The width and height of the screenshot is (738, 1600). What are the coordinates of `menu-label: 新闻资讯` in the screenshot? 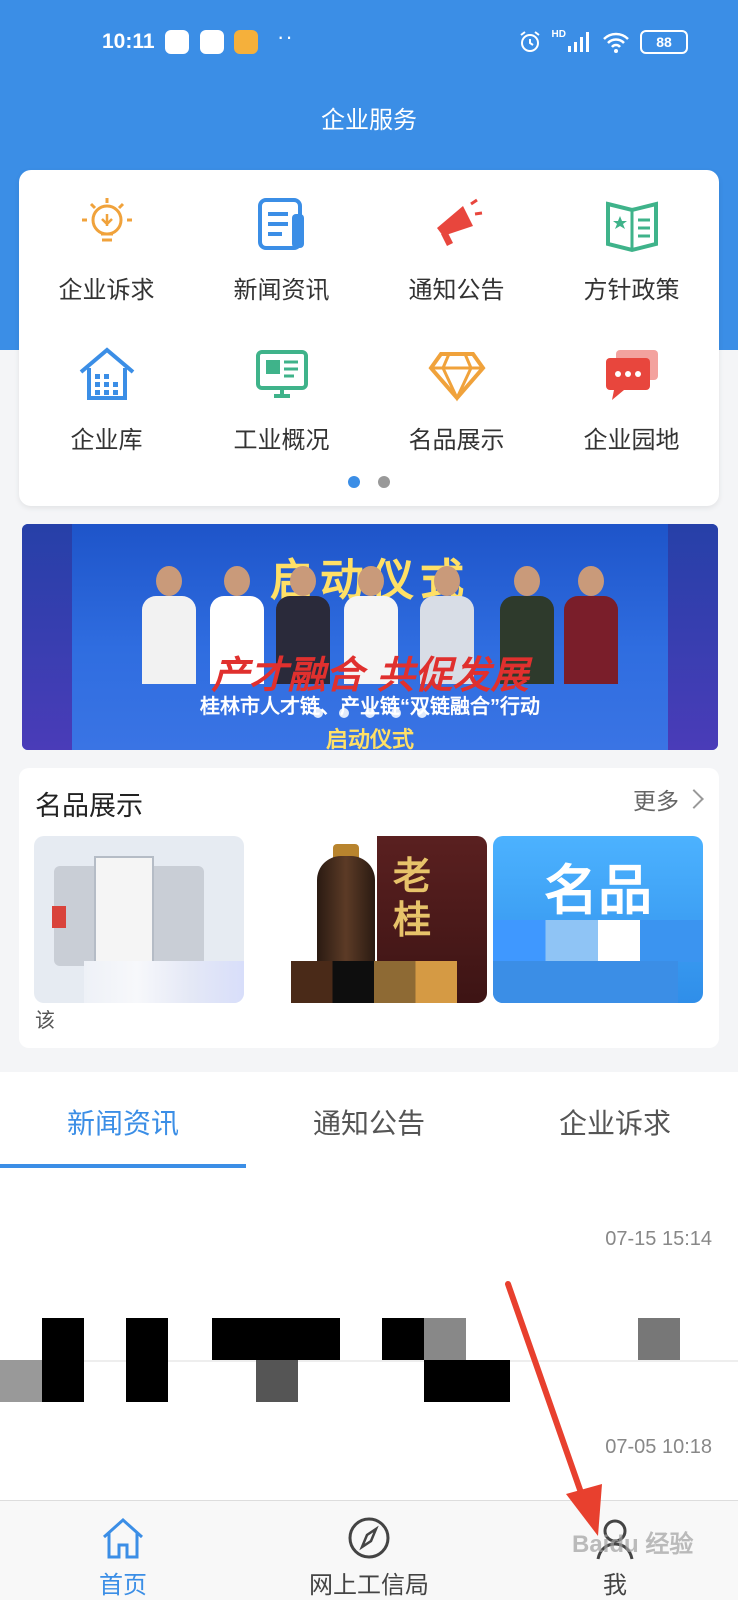 It's located at (281, 290).